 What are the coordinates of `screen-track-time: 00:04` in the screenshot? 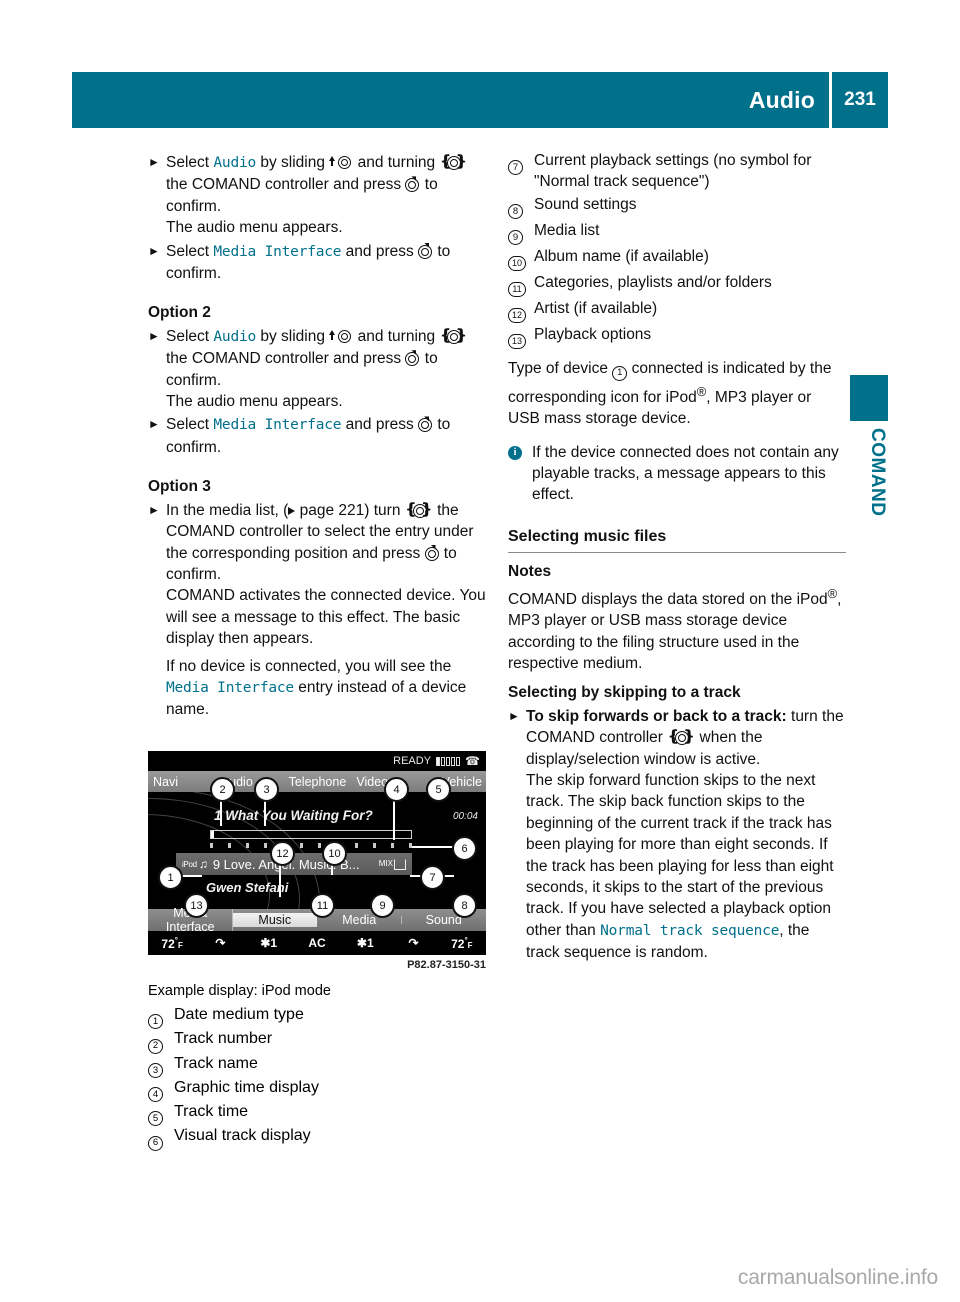 It's located at (465, 816).